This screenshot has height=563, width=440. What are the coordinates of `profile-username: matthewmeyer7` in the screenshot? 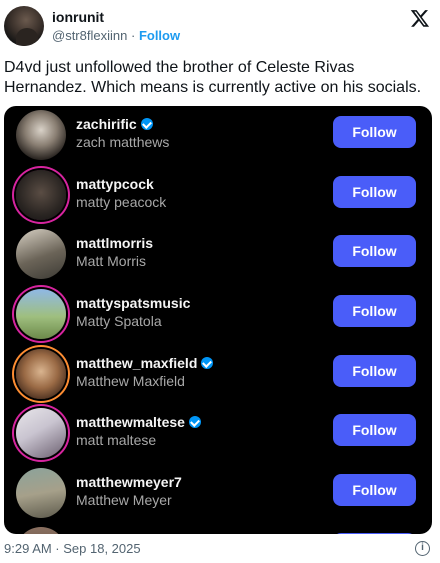 It's located at (129, 482).